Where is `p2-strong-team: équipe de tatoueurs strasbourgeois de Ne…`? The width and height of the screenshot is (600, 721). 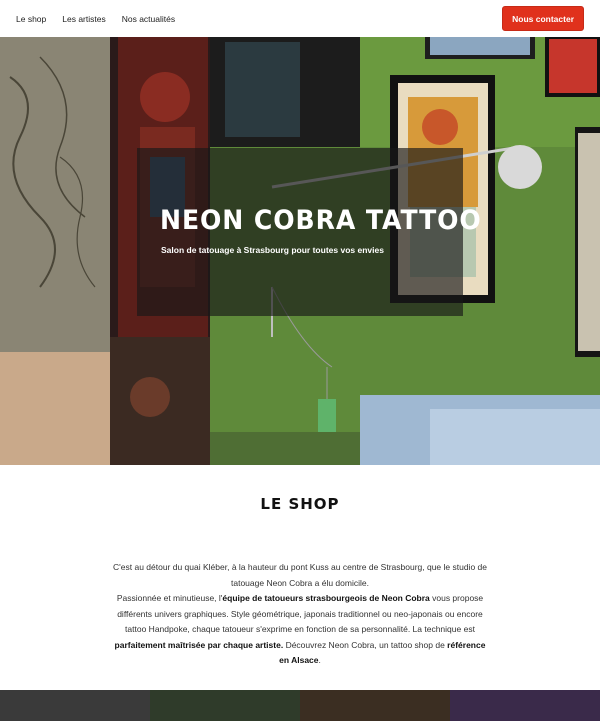 p2-strong-team: équipe de tatoueurs strasbourgeois de Ne… is located at coordinates (326, 598).